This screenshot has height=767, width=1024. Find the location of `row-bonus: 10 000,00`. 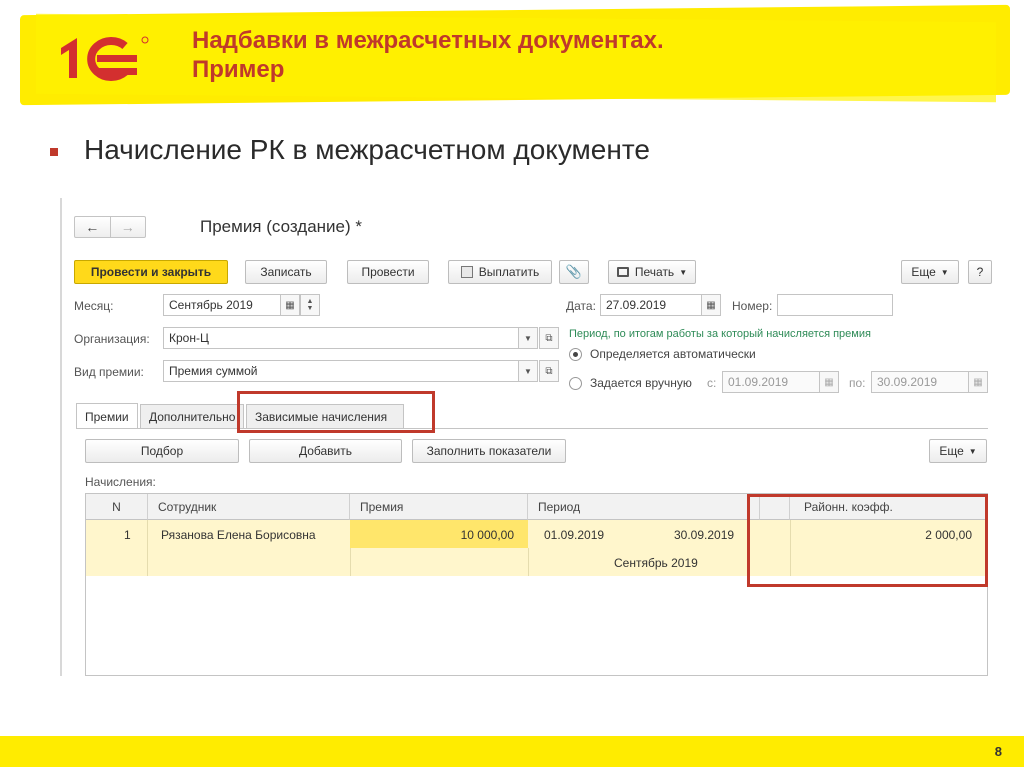

row-bonus: 10 000,00 is located at coordinates (487, 535).